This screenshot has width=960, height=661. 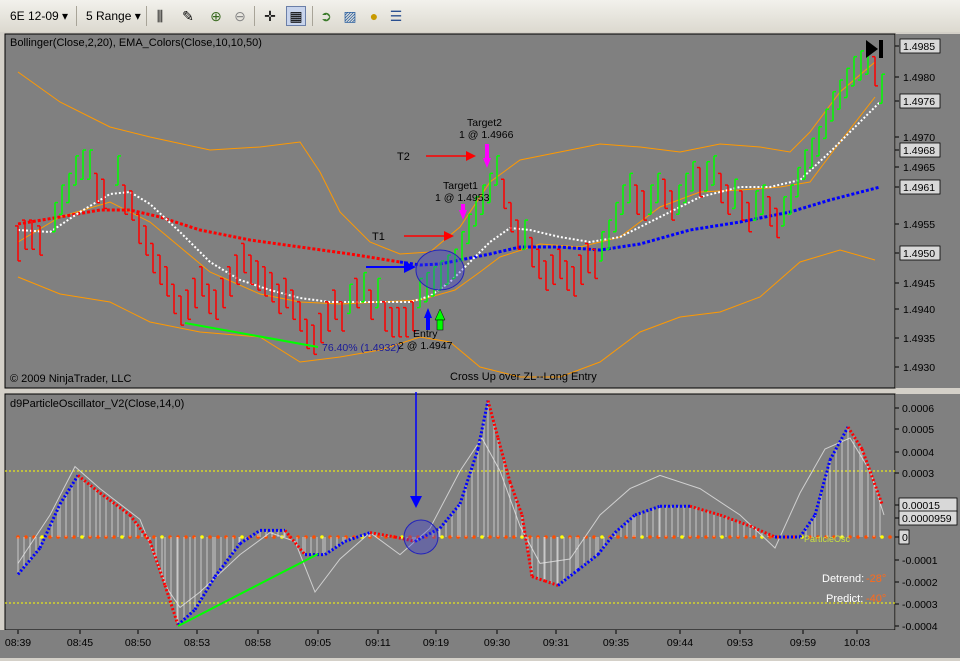 I want to click on indicators-icon: ▨, so click(x=350, y=16).